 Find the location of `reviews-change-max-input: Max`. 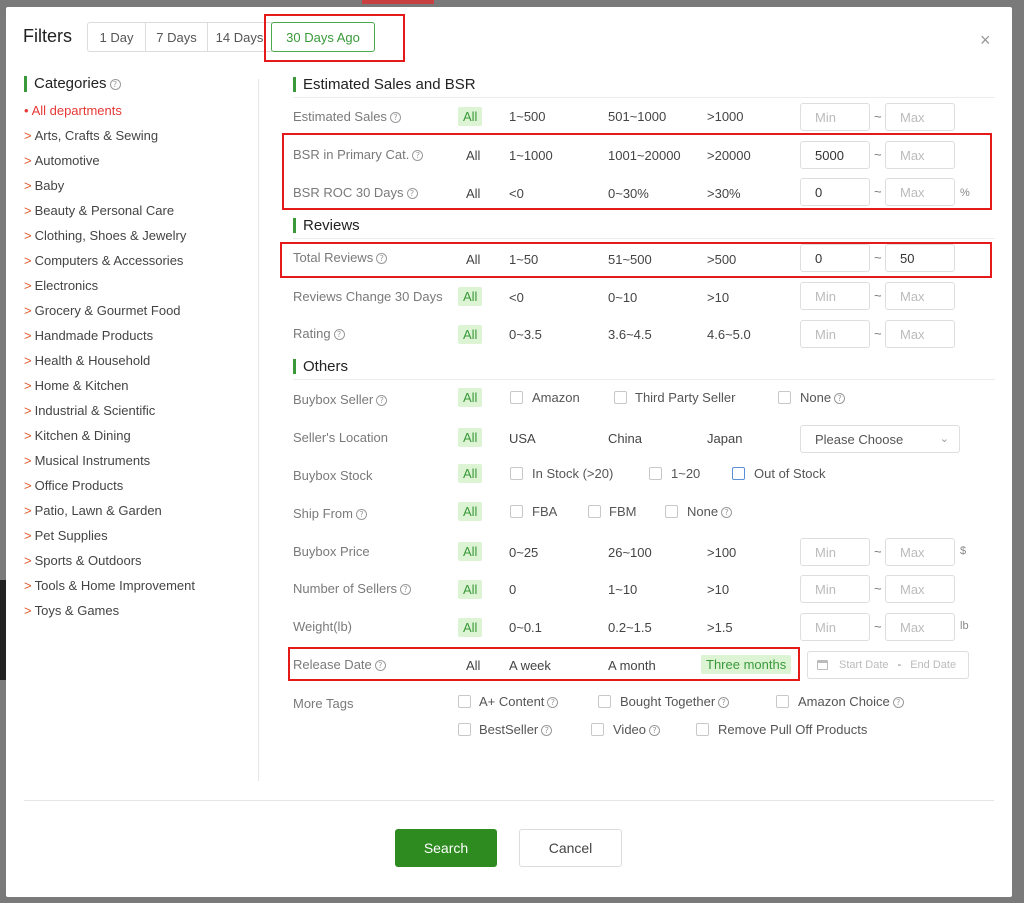

reviews-change-max-input: Max is located at coordinates (920, 296).